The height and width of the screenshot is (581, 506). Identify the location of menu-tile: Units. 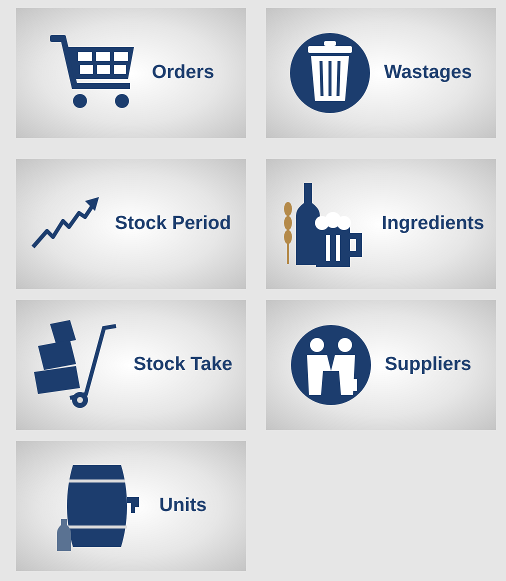
(131, 506).